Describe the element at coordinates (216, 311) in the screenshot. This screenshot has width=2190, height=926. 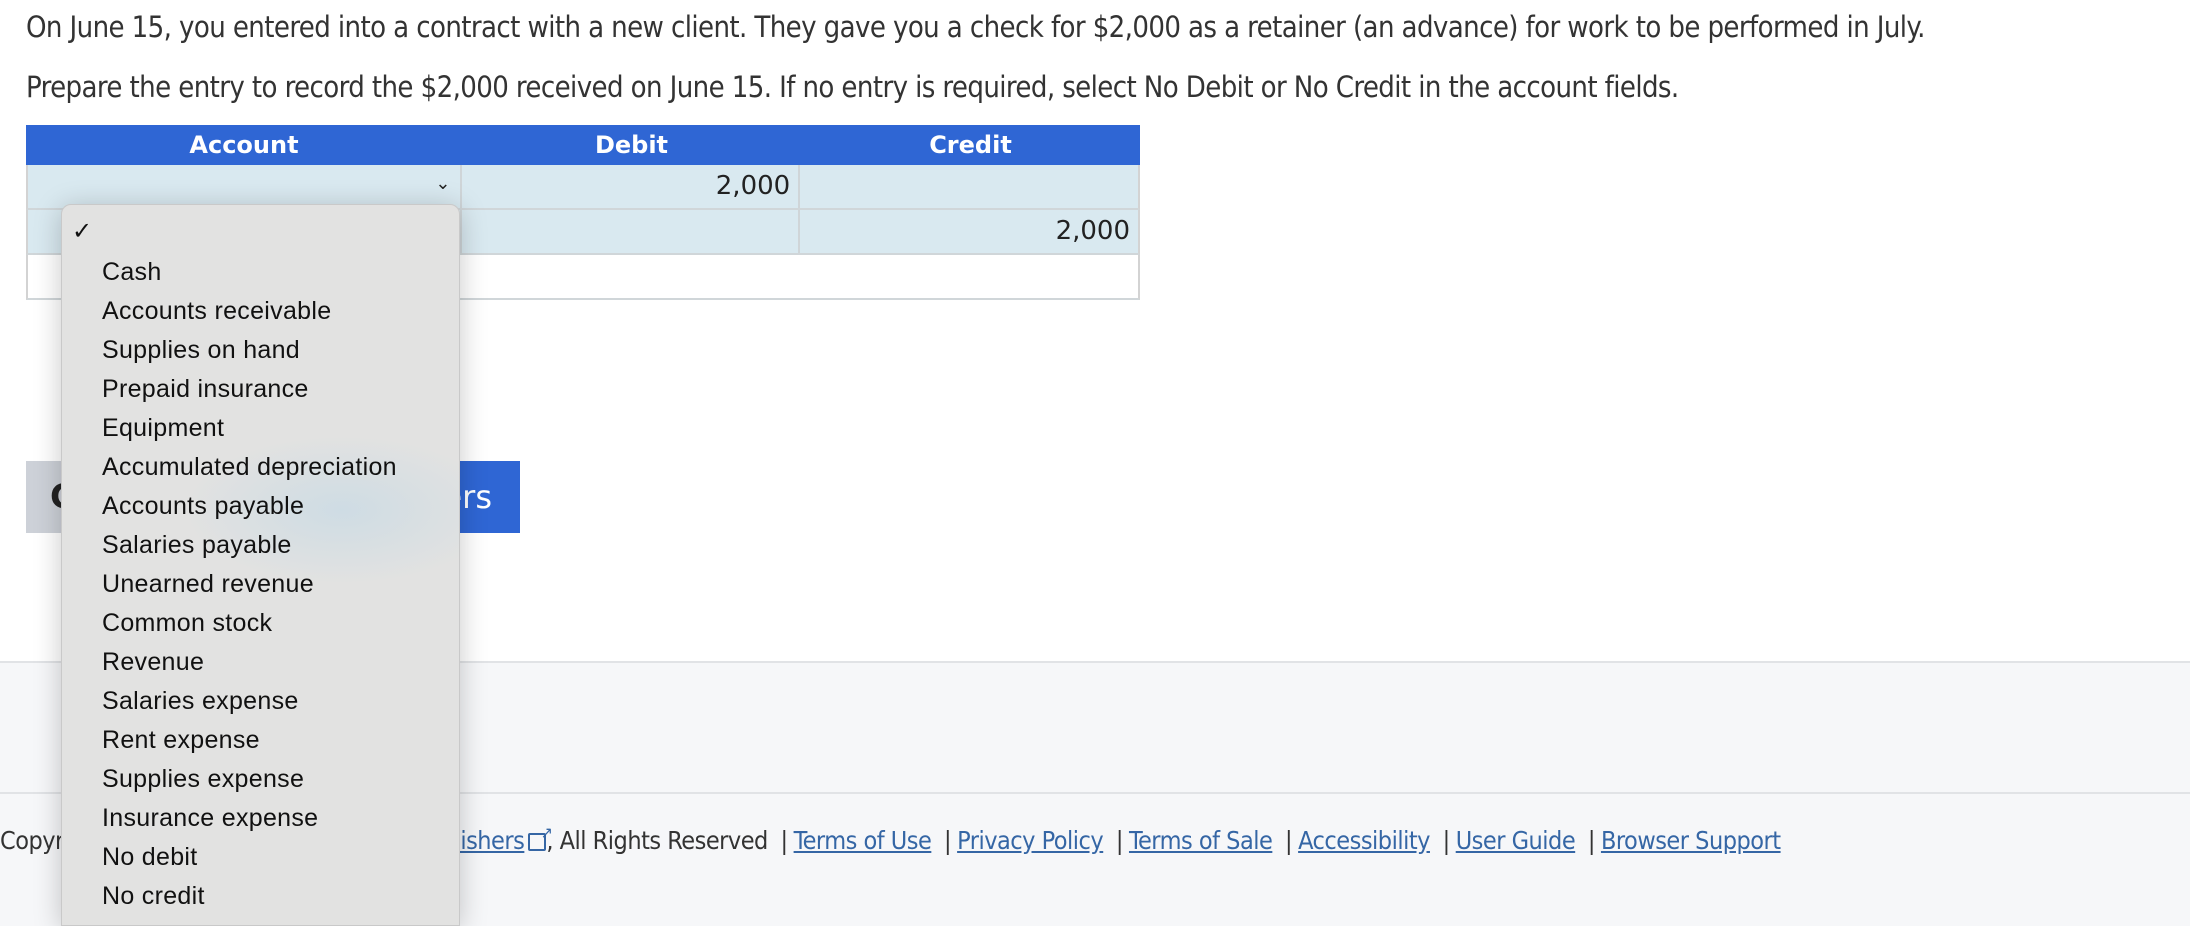
I see `dropdown-option-accounts-receivable: Accounts receivable` at that location.